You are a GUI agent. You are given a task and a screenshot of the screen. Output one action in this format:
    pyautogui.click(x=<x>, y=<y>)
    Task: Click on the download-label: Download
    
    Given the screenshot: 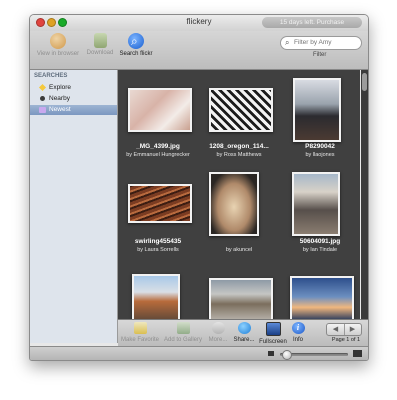 What is the action you would take?
    pyautogui.click(x=100, y=53)
    